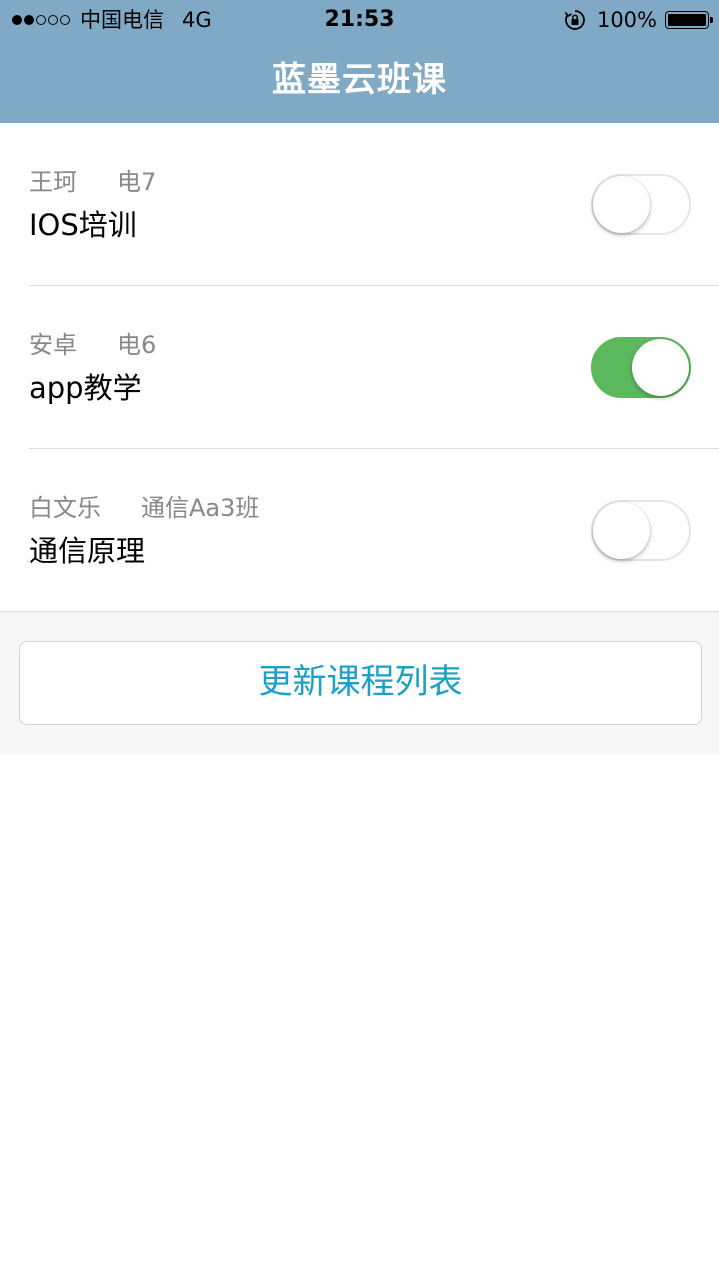  What do you see at coordinates (83, 225) in the screenshot?
I see `course-name: IOS培训` at bounding box center [83, 225].